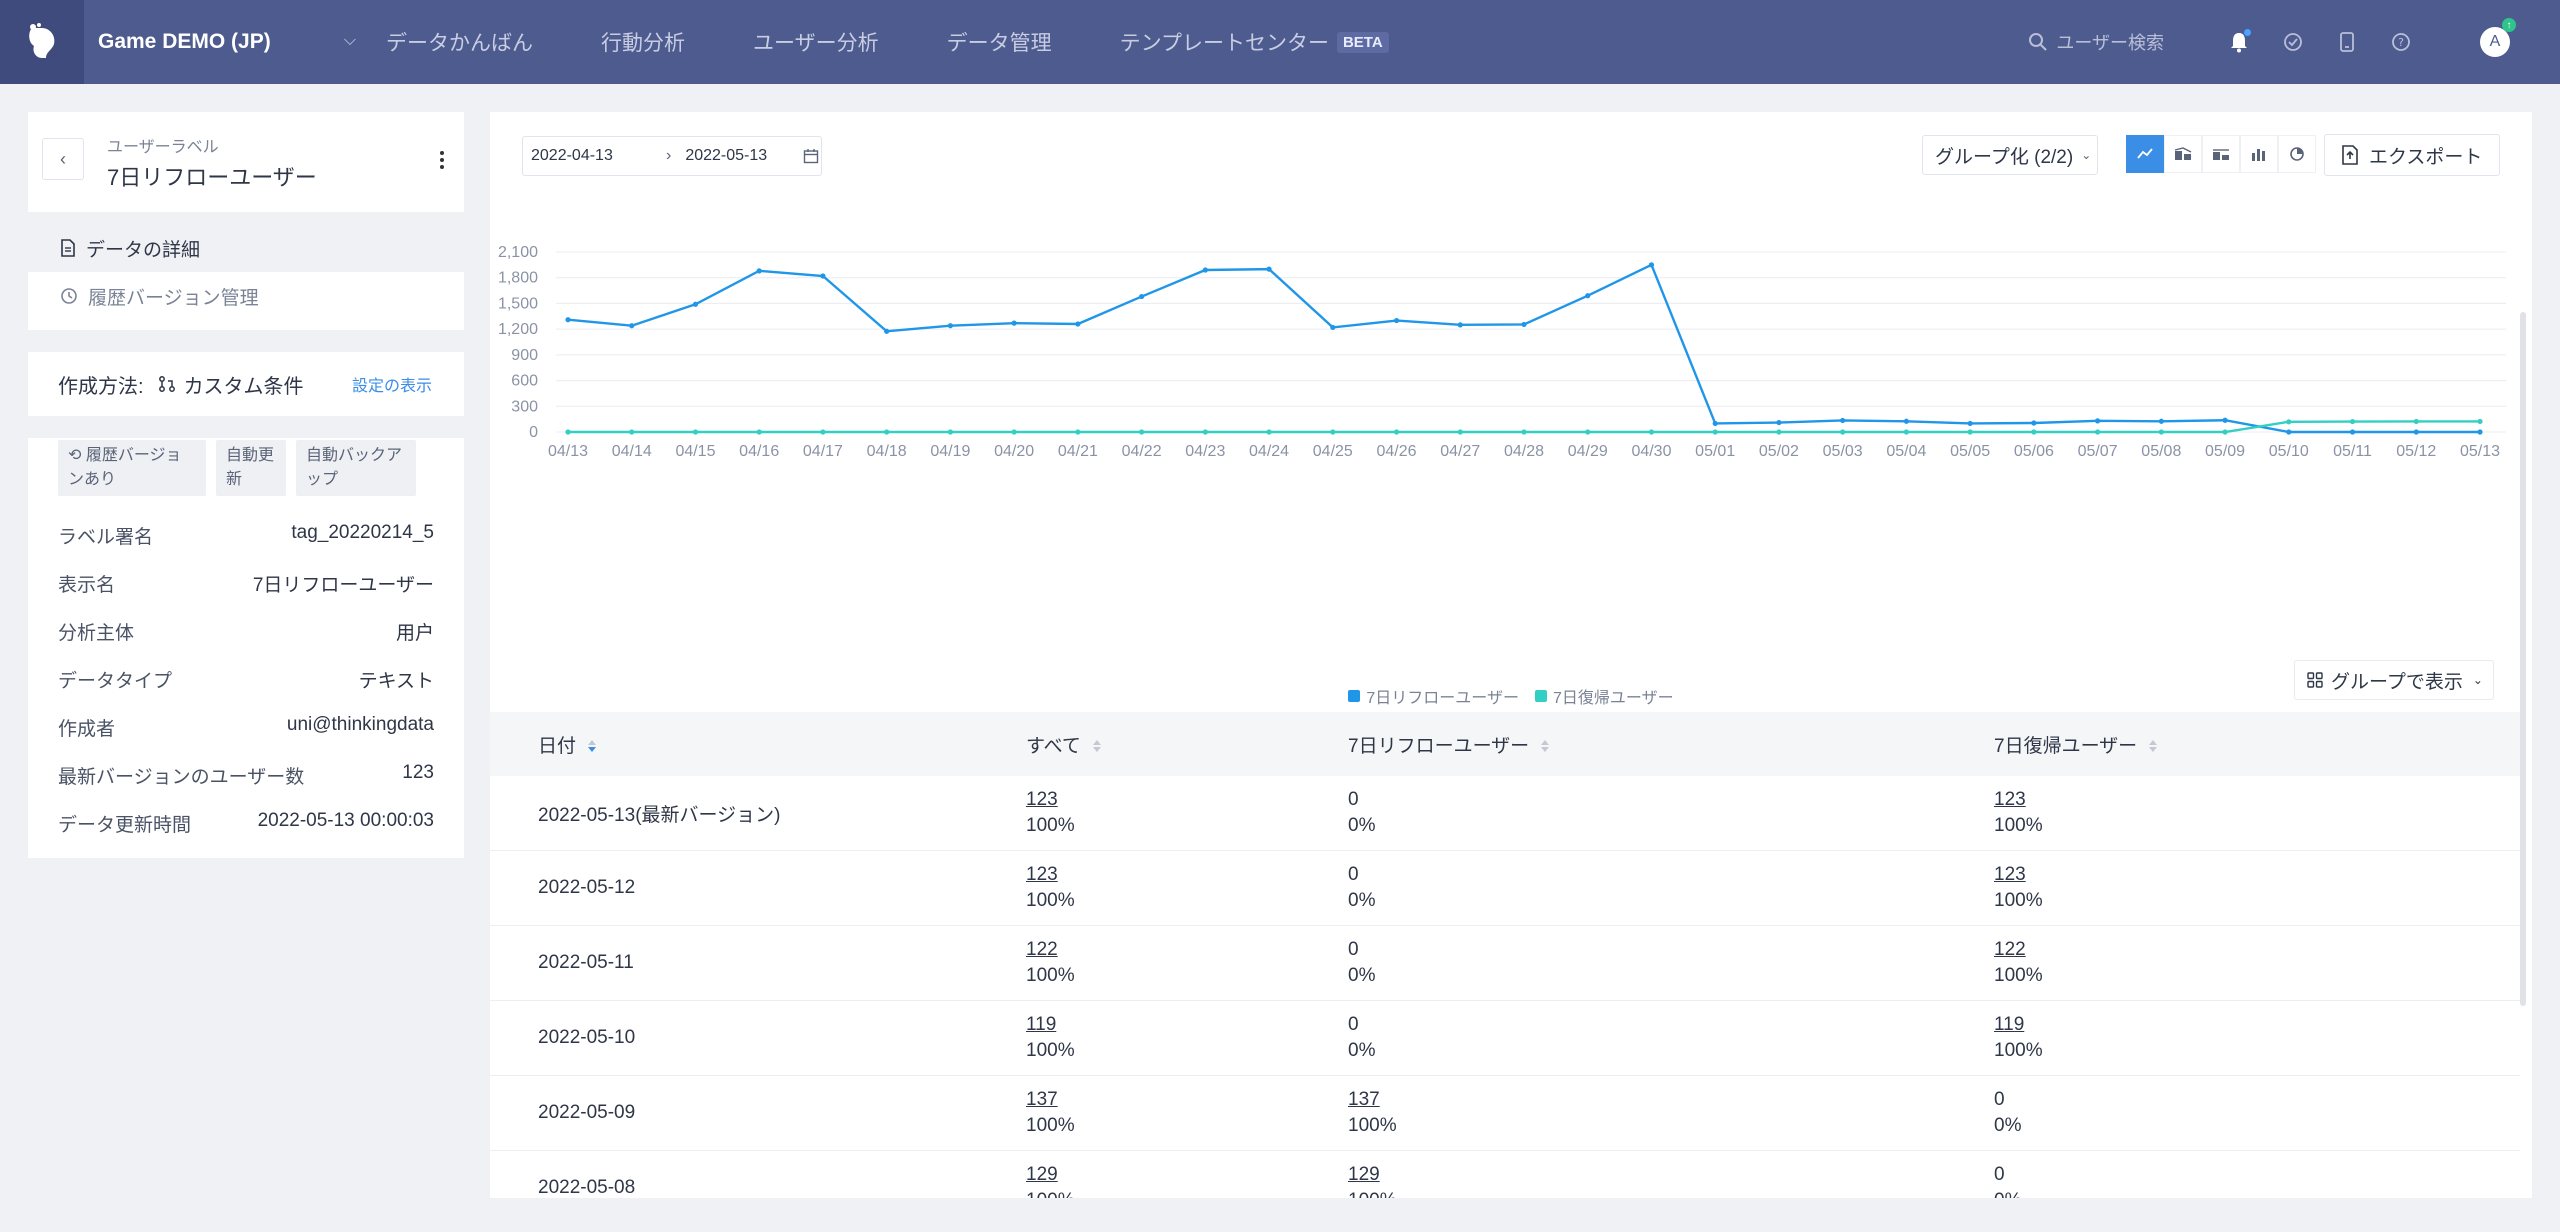 Image resolution: width=2560 pixels, height=1232 pixels. Describe the element at coordinates (1254, 42) in the screenshot. I see `menu-template-center: テンプレートセンター BETA` at that location.